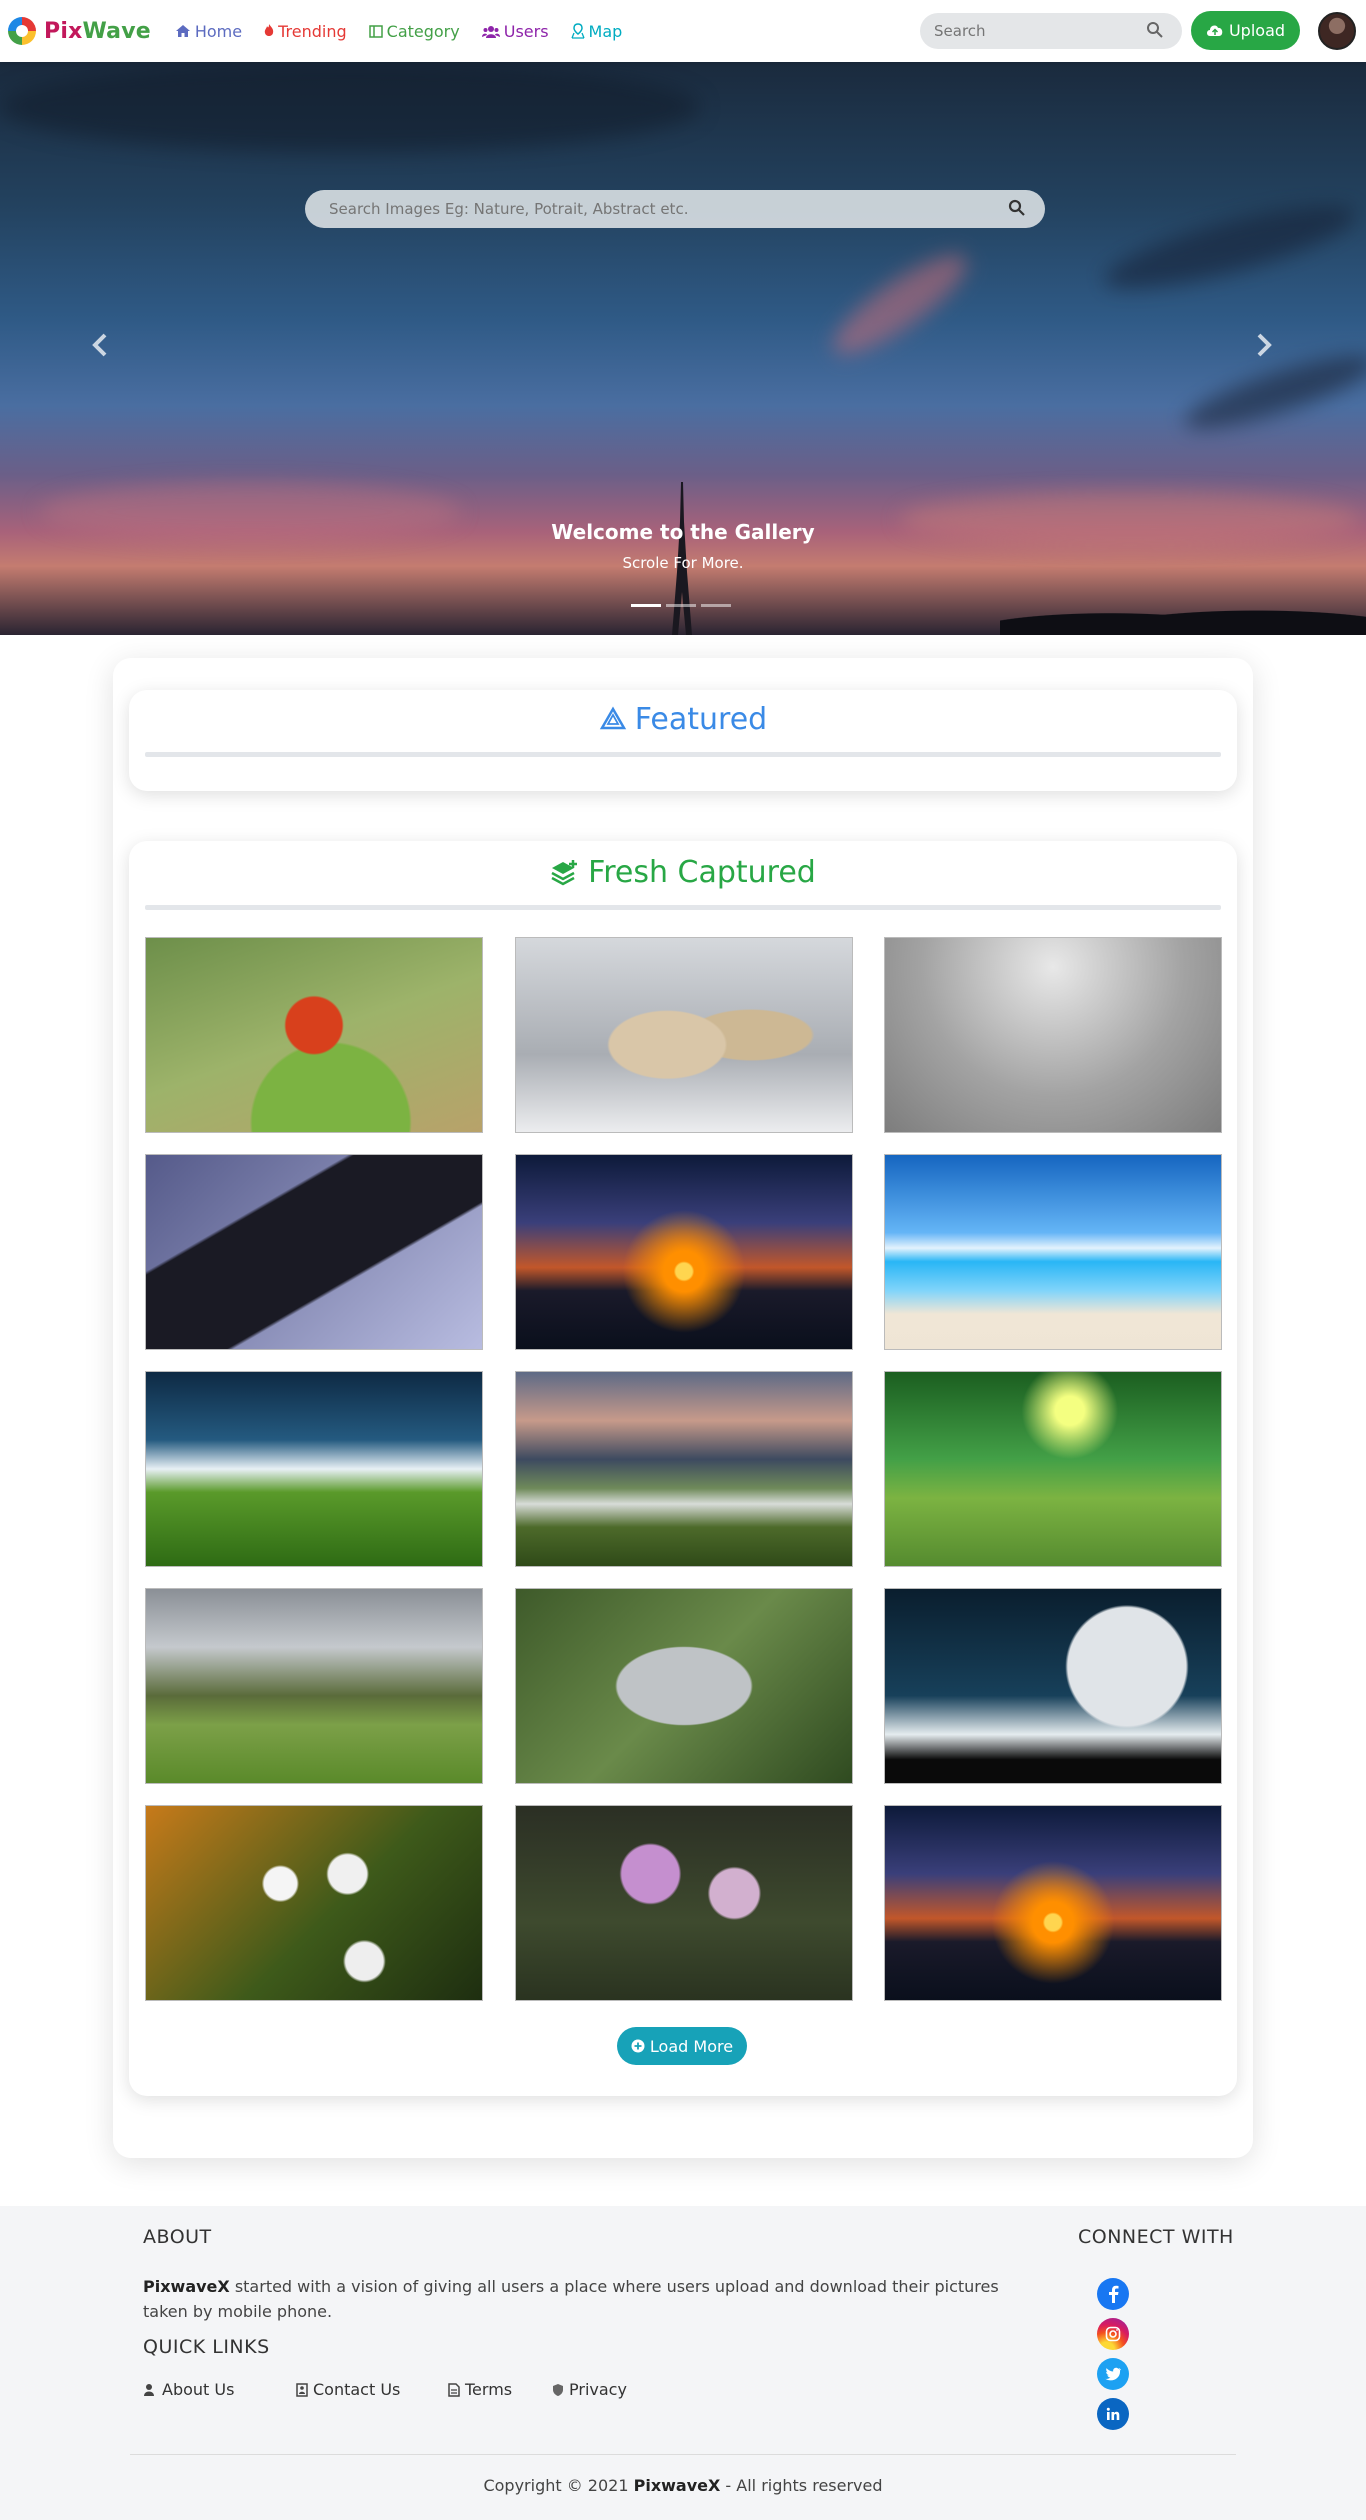  I want to click on nav-links: Home Trending Category Users Map, so click(409, 31).